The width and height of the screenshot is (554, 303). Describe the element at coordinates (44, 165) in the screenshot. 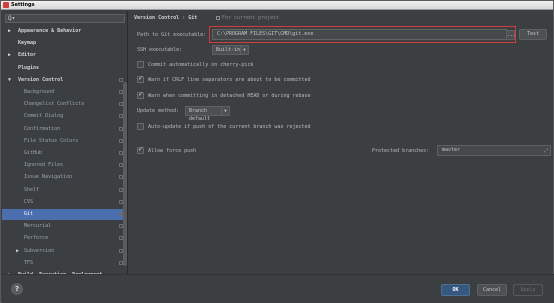

I see `sidebar-item-label: Ignored Files` at that location.